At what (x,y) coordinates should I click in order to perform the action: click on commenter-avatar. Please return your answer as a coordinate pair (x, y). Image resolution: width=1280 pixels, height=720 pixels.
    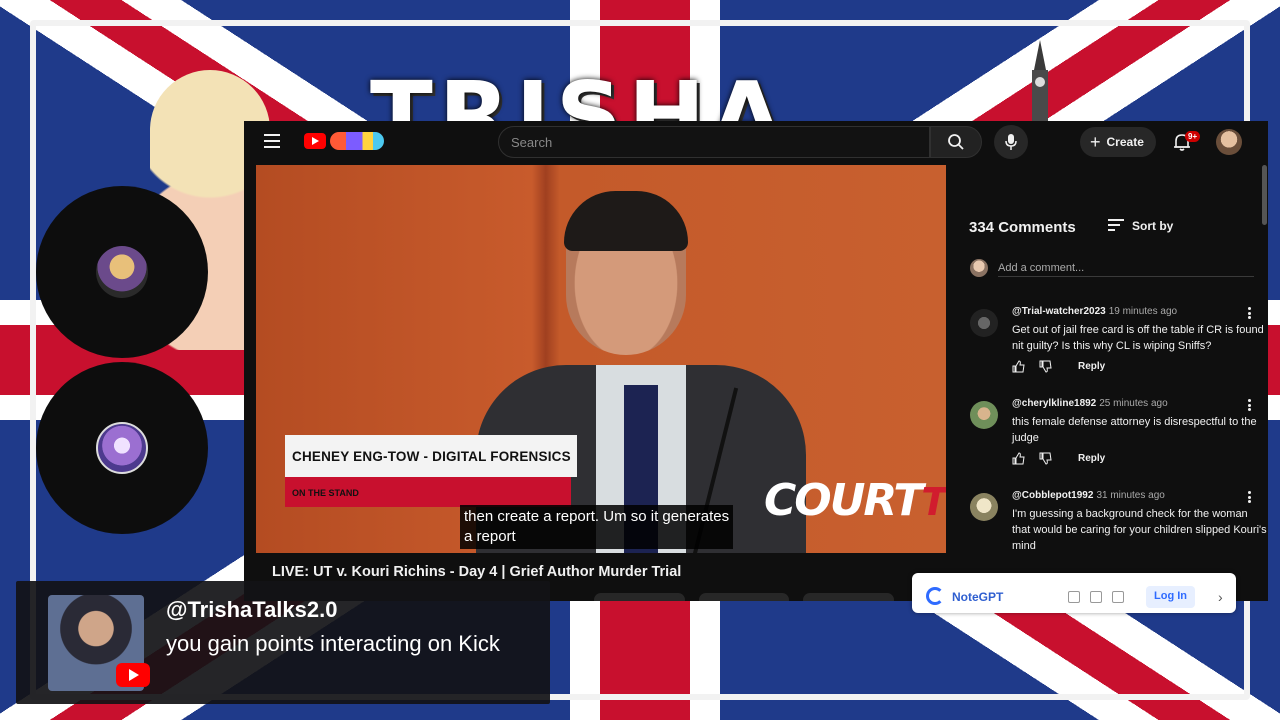
    Looking at the image, I should click on (979, 268).